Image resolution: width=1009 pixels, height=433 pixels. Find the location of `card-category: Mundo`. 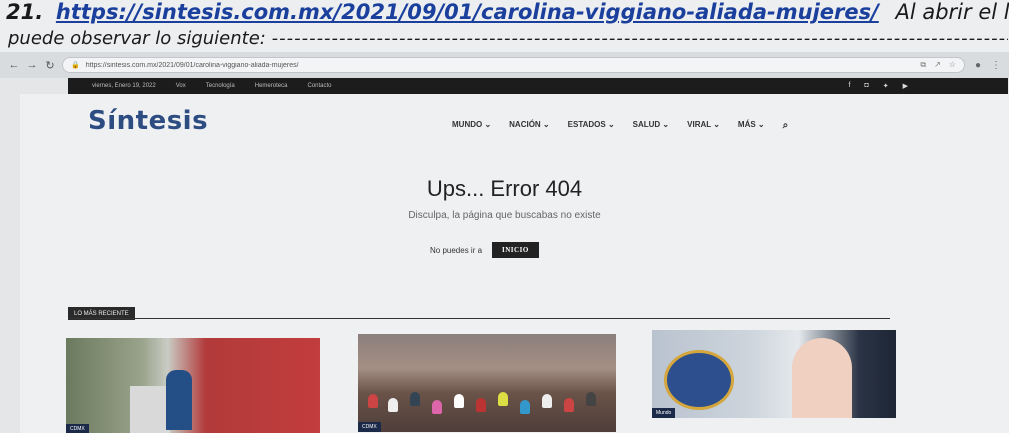

card-category: Mundo is located at coordinates (664, 413).